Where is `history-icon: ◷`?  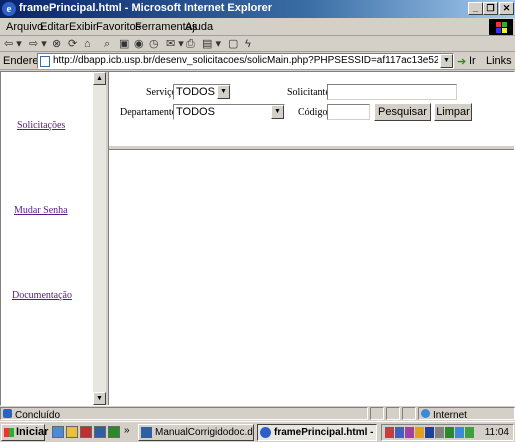
history-icon: ◷ is located at coordinates (154, 44).